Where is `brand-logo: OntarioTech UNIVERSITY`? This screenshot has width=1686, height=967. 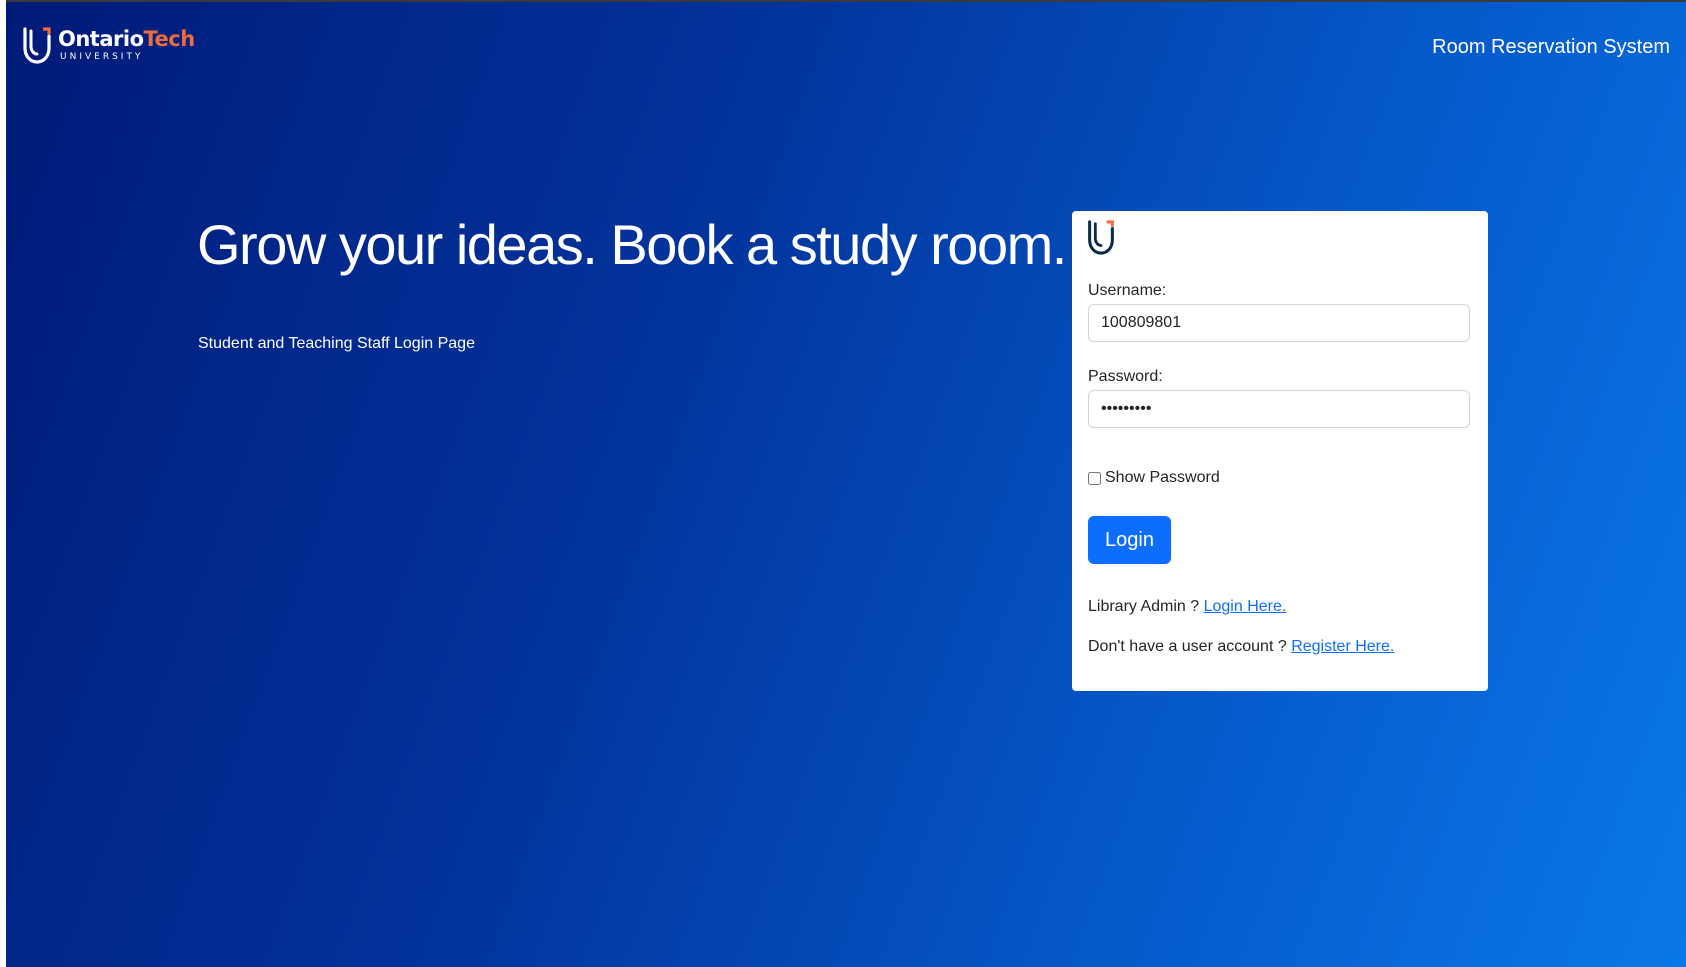 brand-logo: OntarioTech UNIVERSITY is located at coordinates (108, 45).